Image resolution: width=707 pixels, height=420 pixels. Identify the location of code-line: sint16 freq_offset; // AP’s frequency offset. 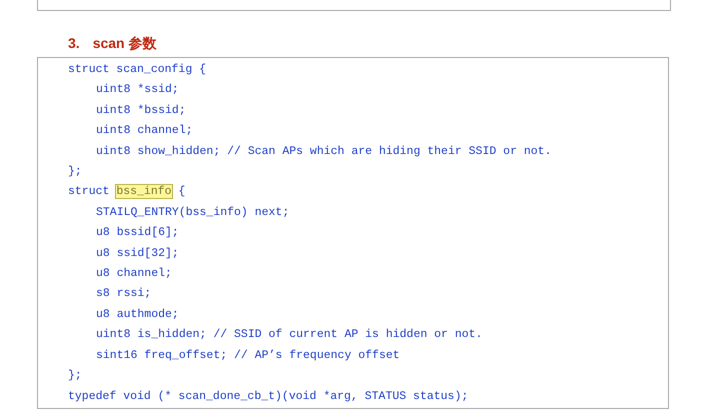
(248, 356).